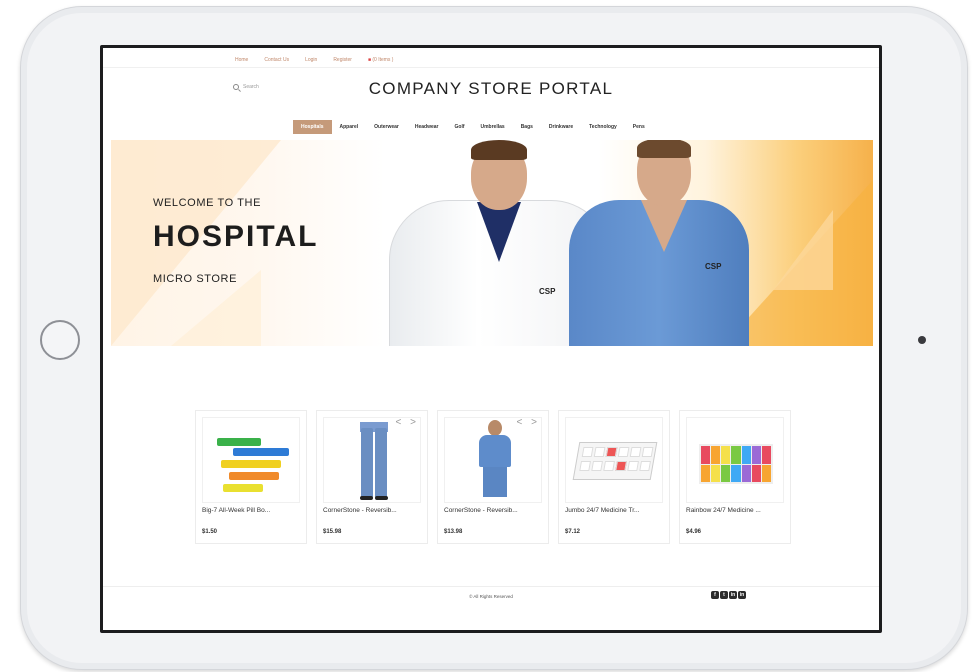 The height and width of the screenshot is (672, 974). I want to click on product-card: Big-7 All-Week Pill Bo... $1.50, so click(251, 477).